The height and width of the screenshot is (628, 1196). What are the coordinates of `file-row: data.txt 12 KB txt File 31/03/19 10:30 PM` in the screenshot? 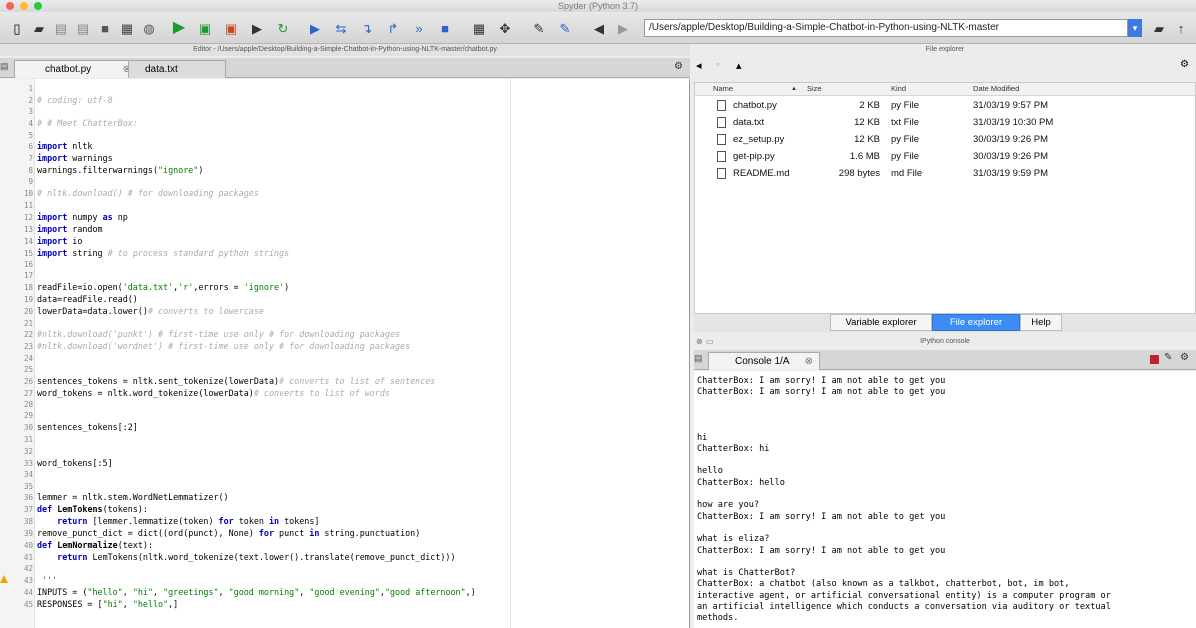 It's located at (945, 122).